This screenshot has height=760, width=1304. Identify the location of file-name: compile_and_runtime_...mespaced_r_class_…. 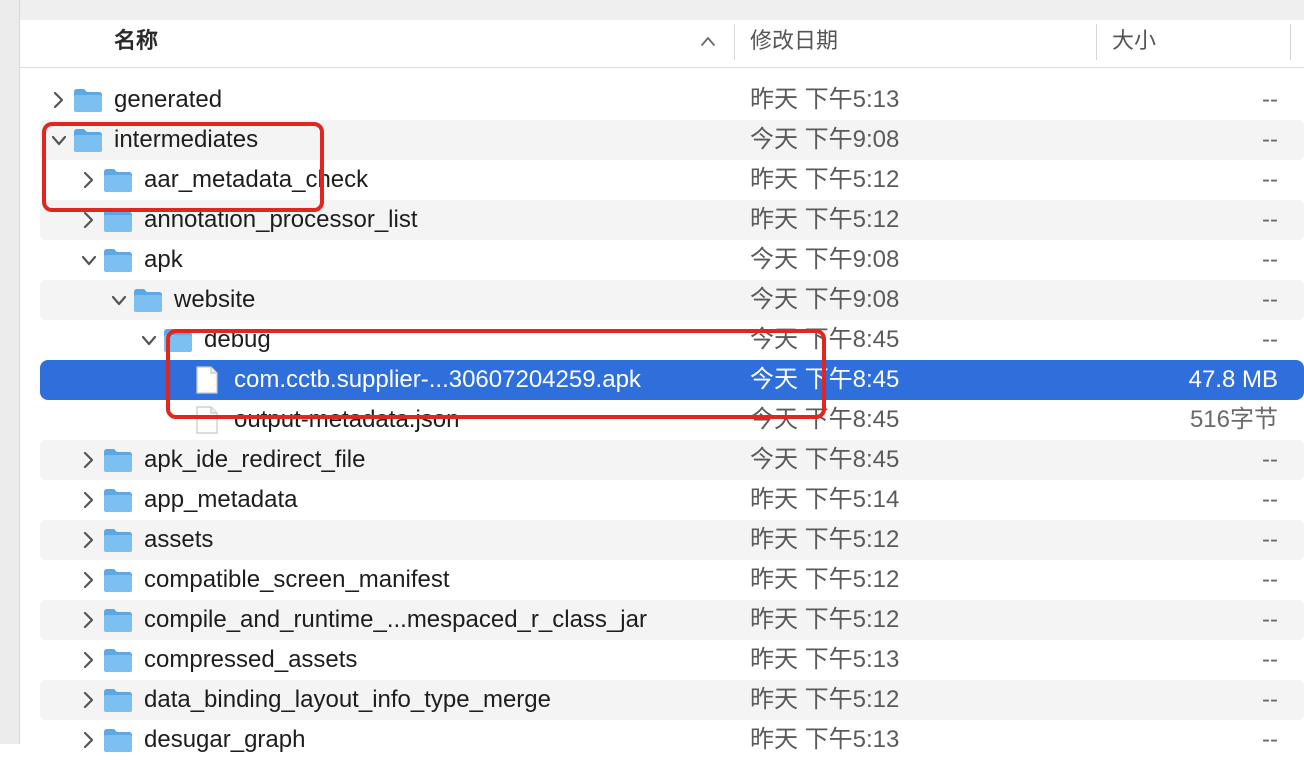
(395, 619).